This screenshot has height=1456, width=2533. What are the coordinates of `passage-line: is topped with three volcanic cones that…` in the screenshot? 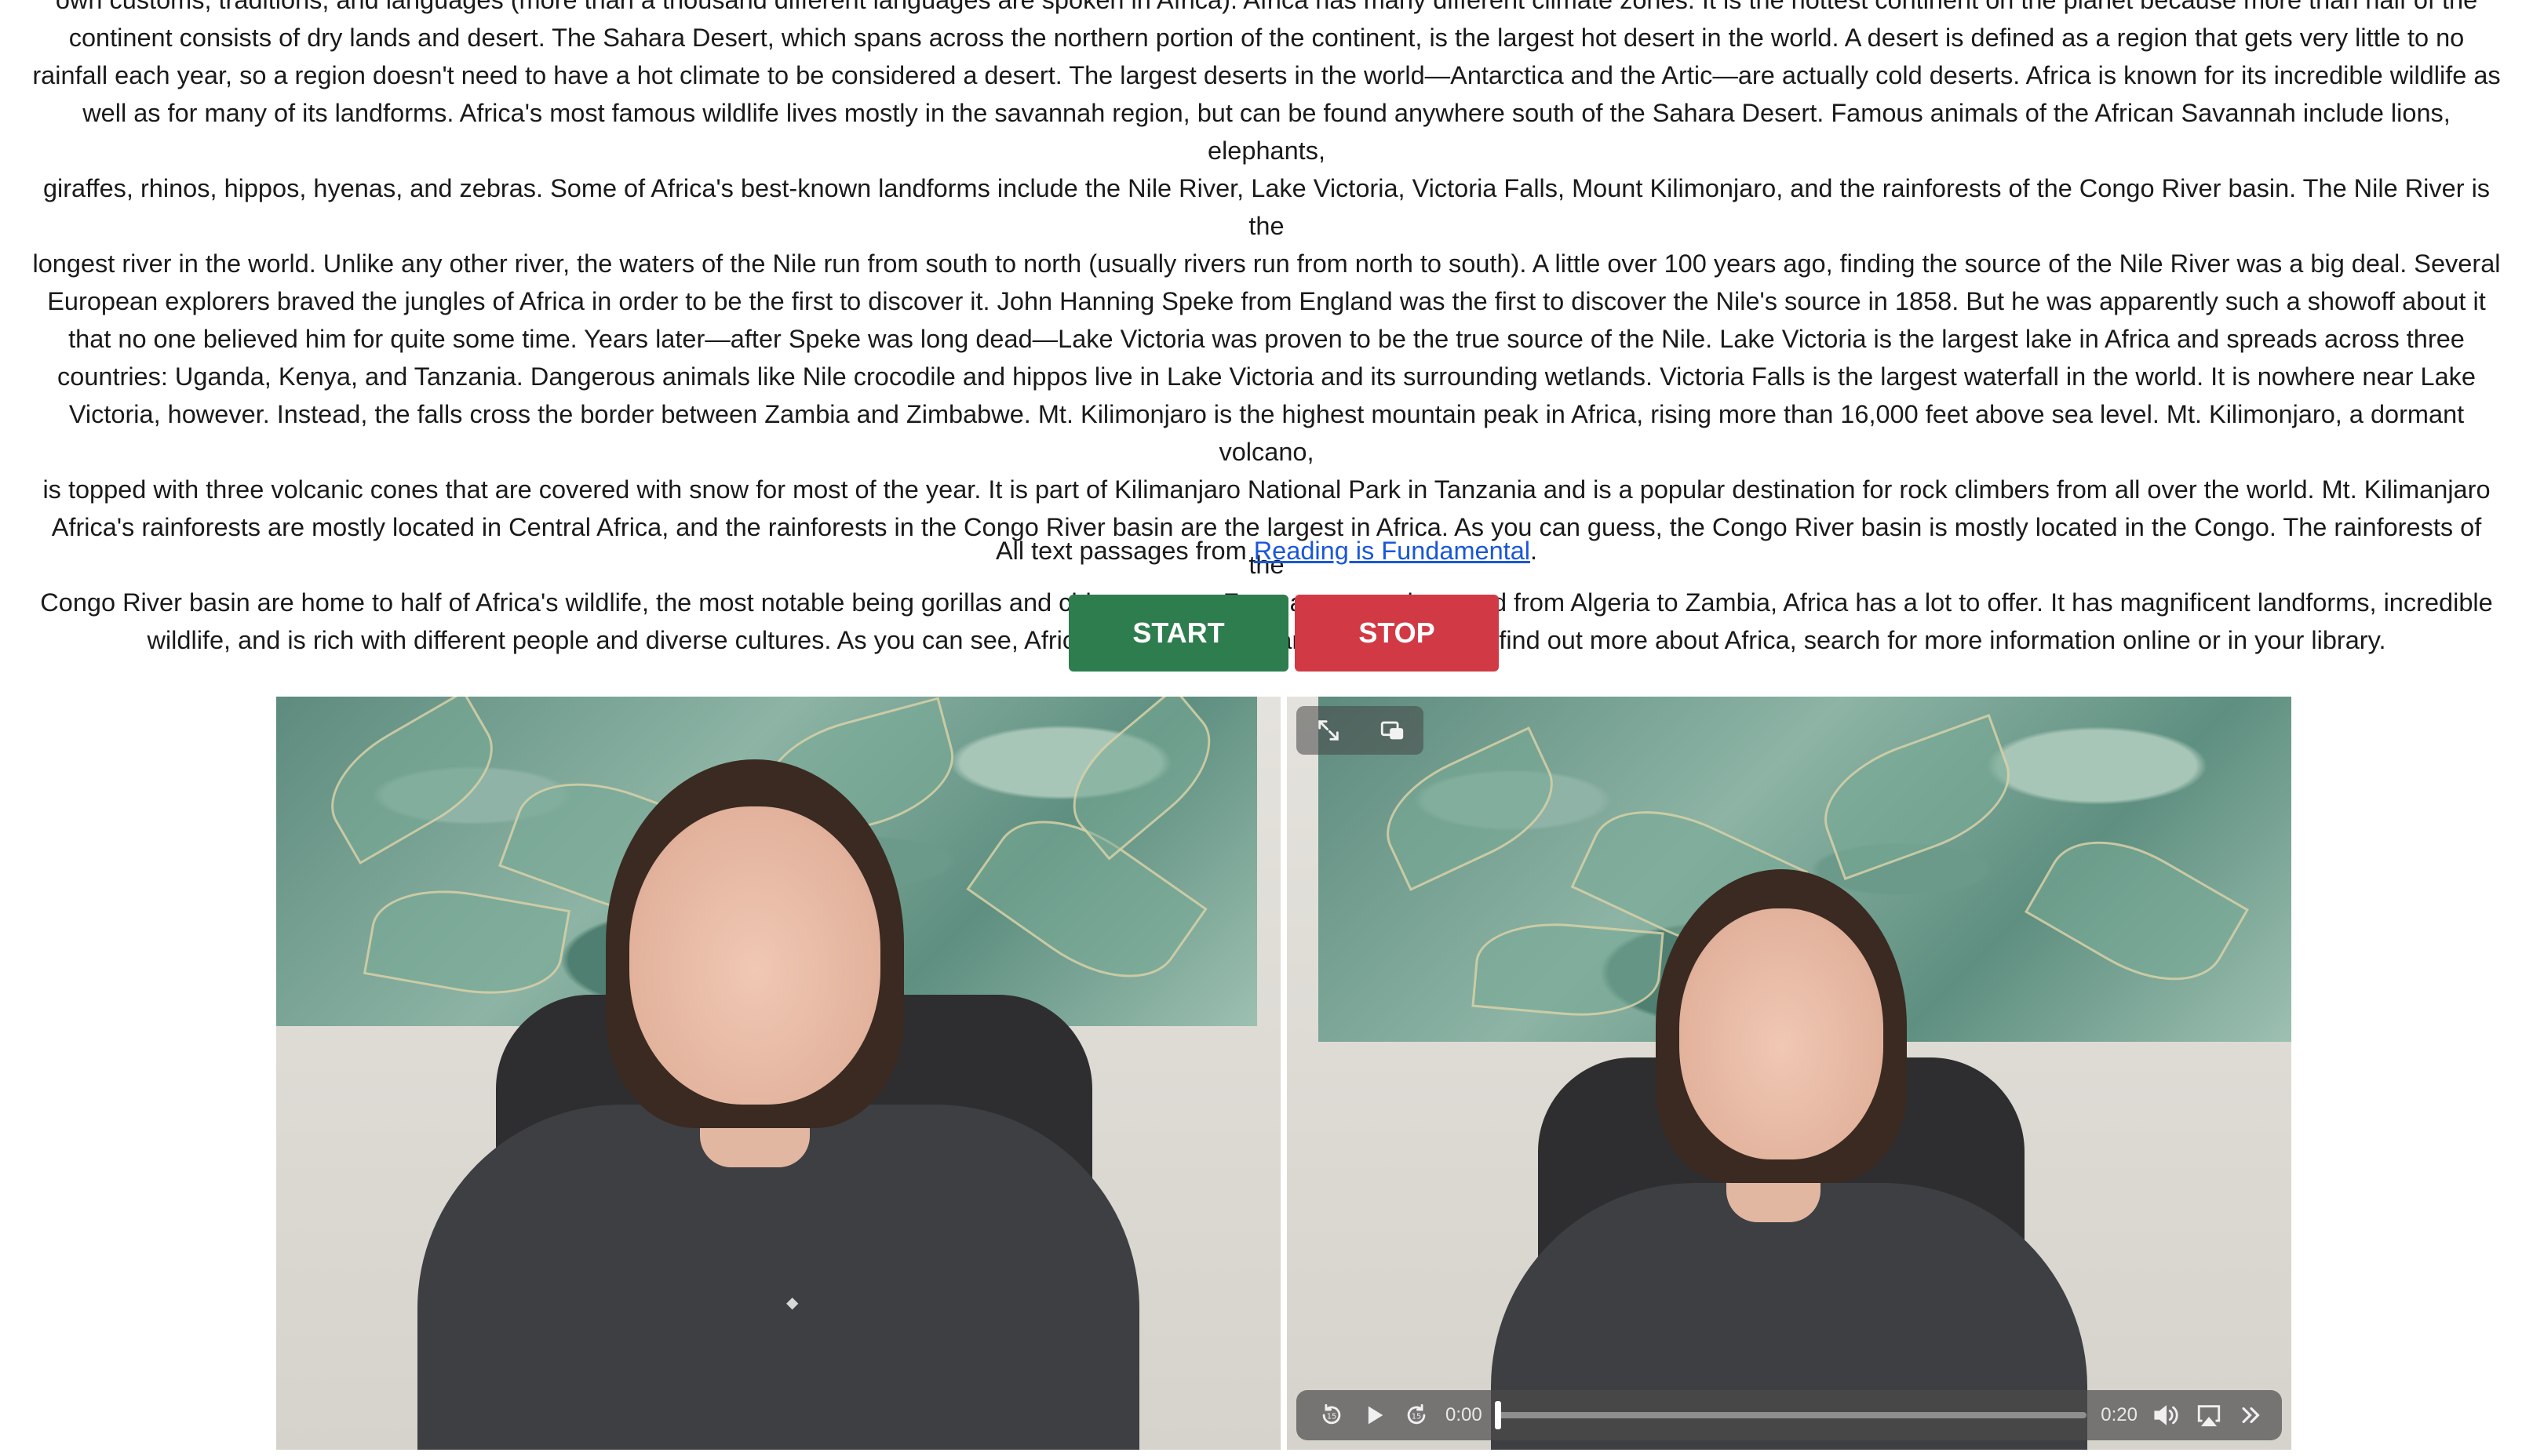 It's located at (1266, 489).